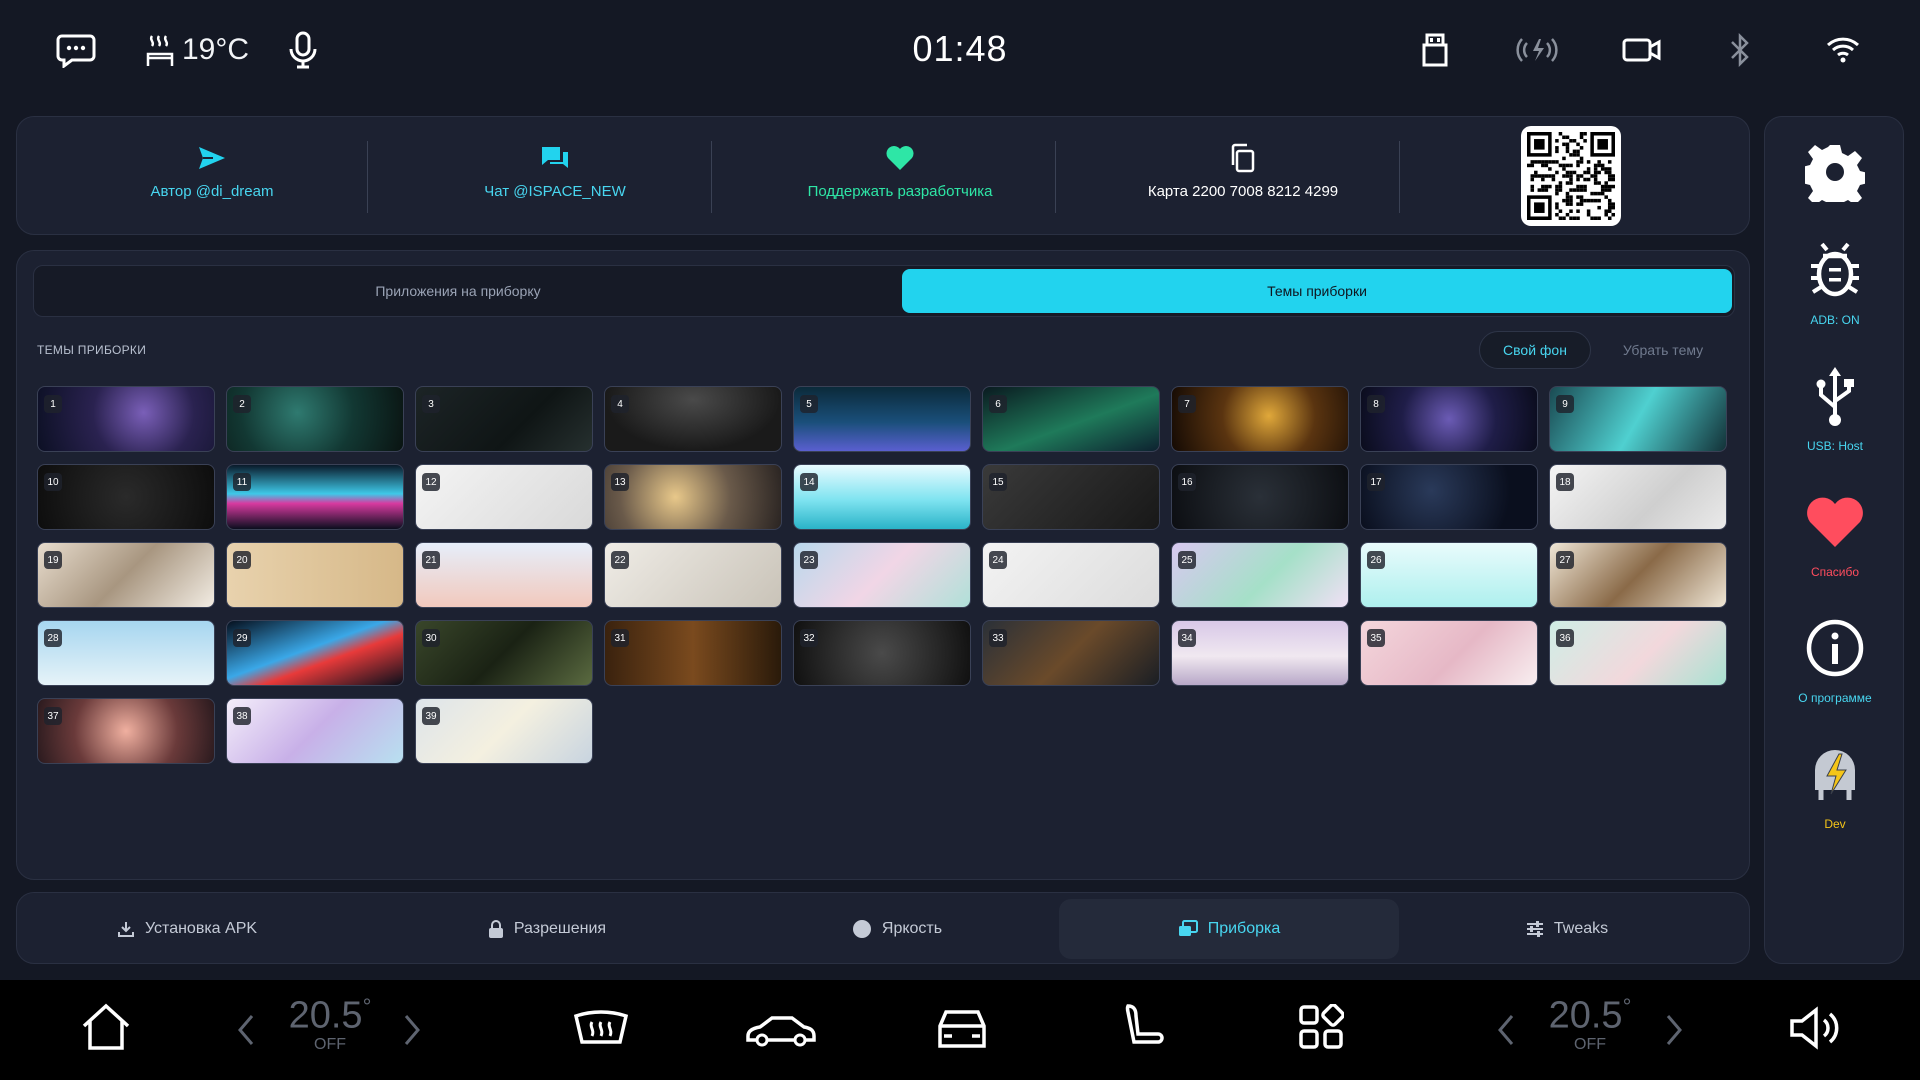 The image size is (1920, 1080). What do you see at coordinates (92, 350) in the screenshot?
I see `section-title: ТЕМЫ ПРИБОРКИ` at bounding box center [92, 350].